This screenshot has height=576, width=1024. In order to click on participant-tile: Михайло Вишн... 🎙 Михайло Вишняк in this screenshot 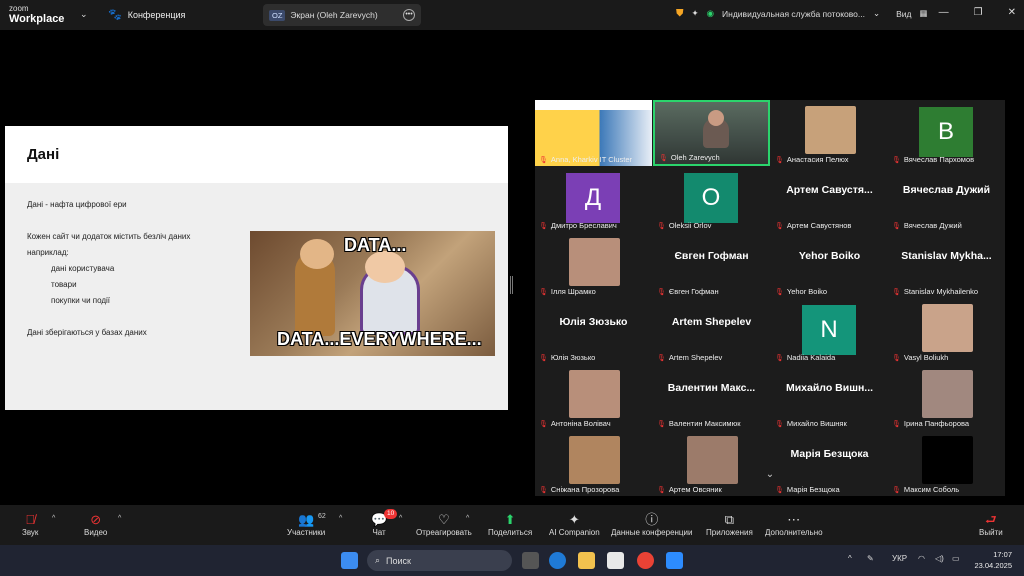, I will do `click(829, 397)`.